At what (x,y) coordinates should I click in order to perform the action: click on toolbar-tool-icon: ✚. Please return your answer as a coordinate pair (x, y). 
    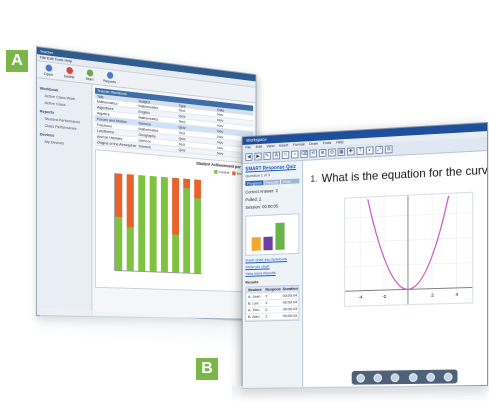
    Looking at the image, I should click on (351, 151).